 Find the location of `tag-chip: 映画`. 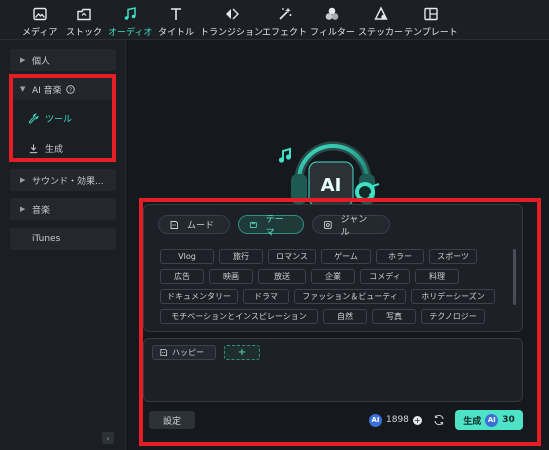

tag-chip: 映画 is located at coordinates (231, 276).